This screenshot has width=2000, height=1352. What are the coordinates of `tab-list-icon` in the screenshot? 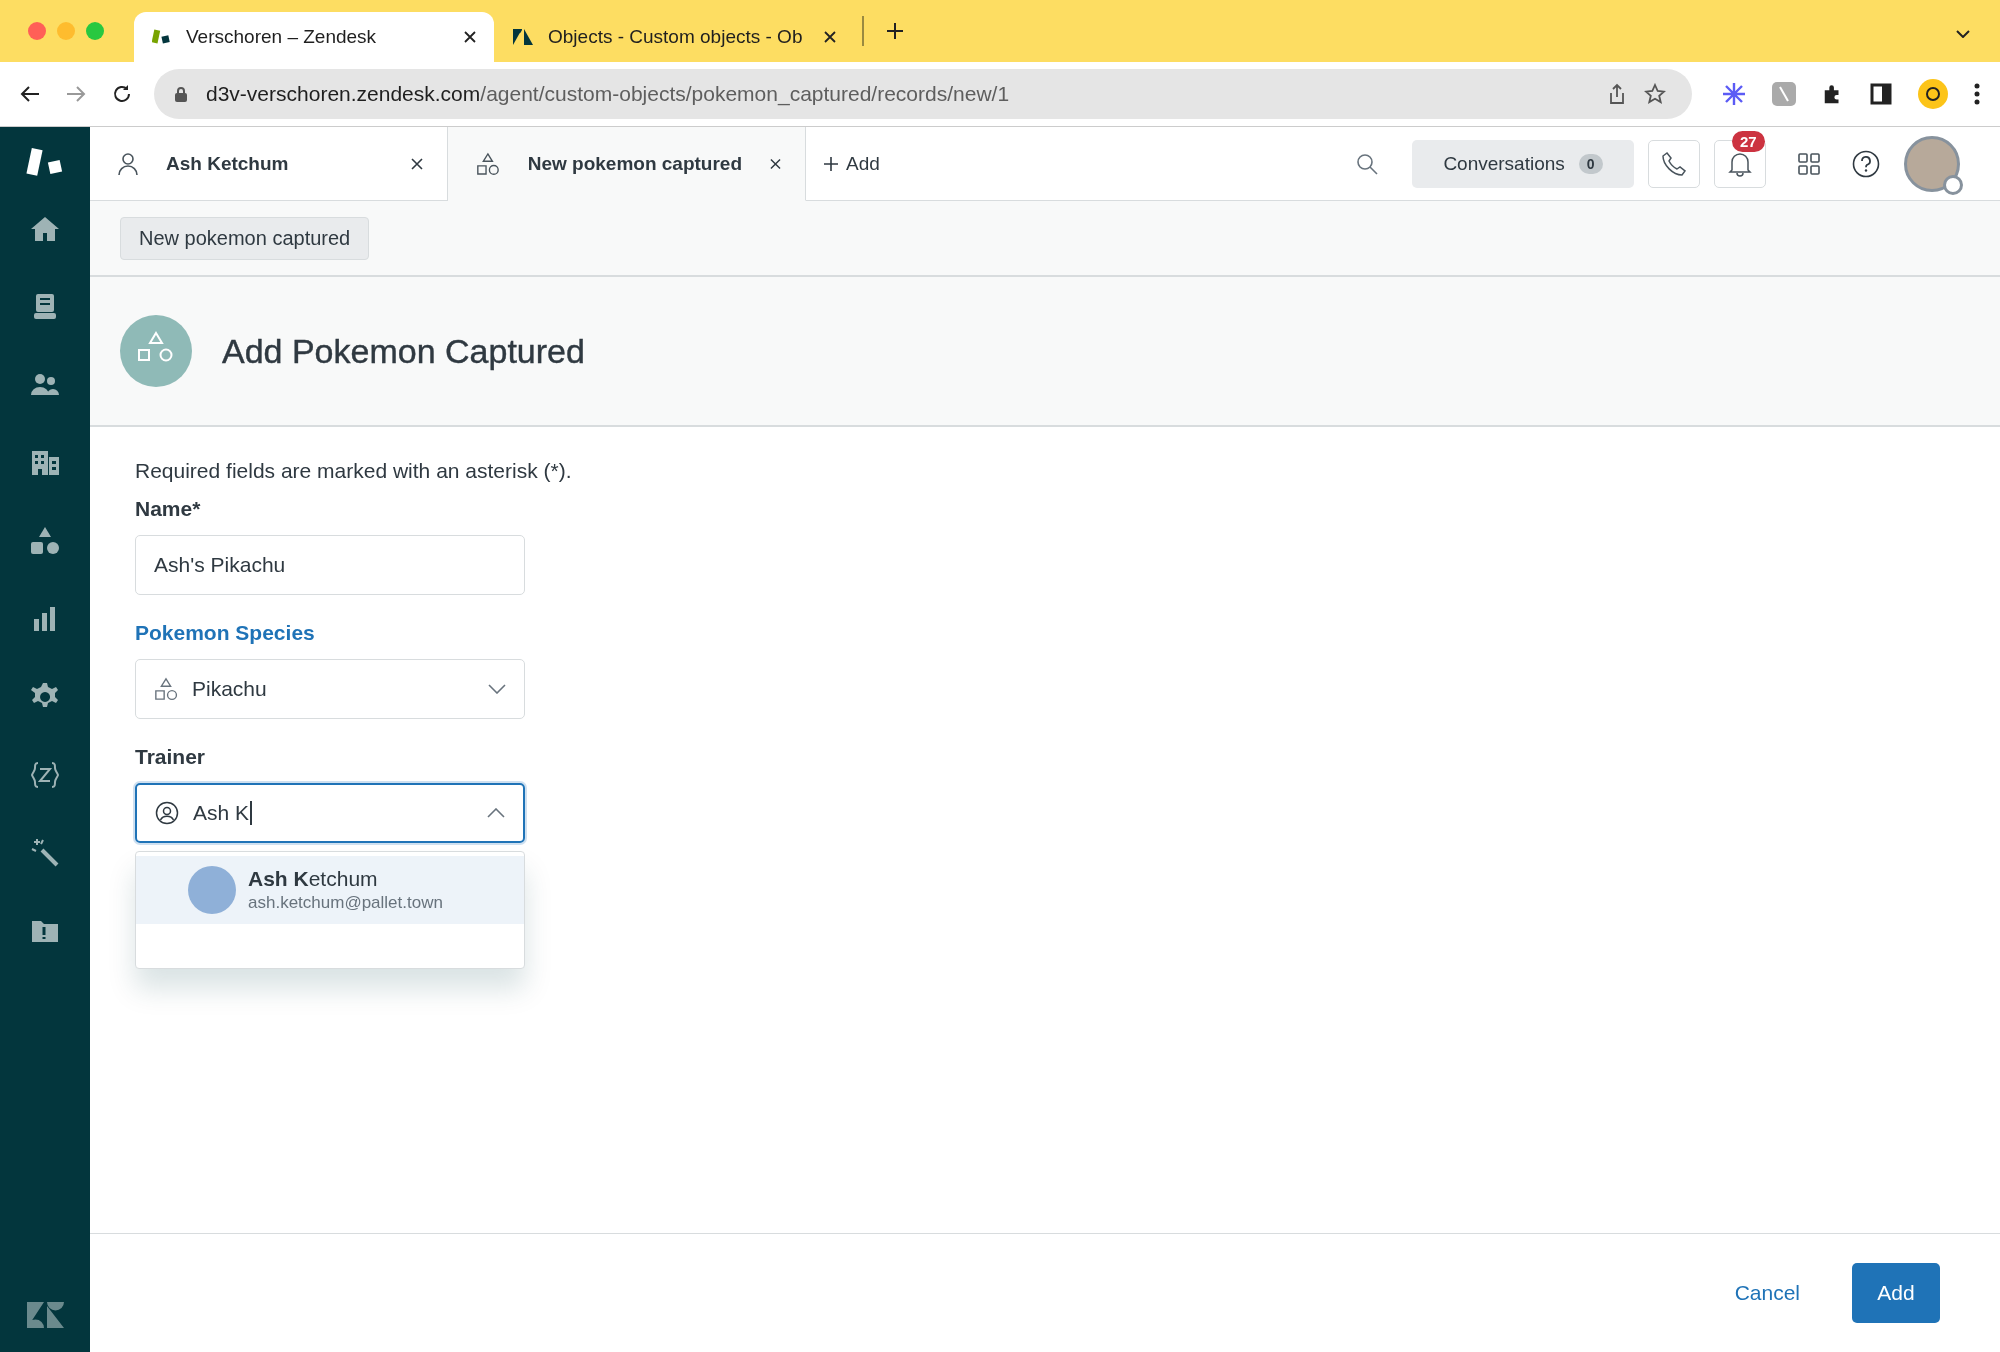 It's located at (1963, 34).